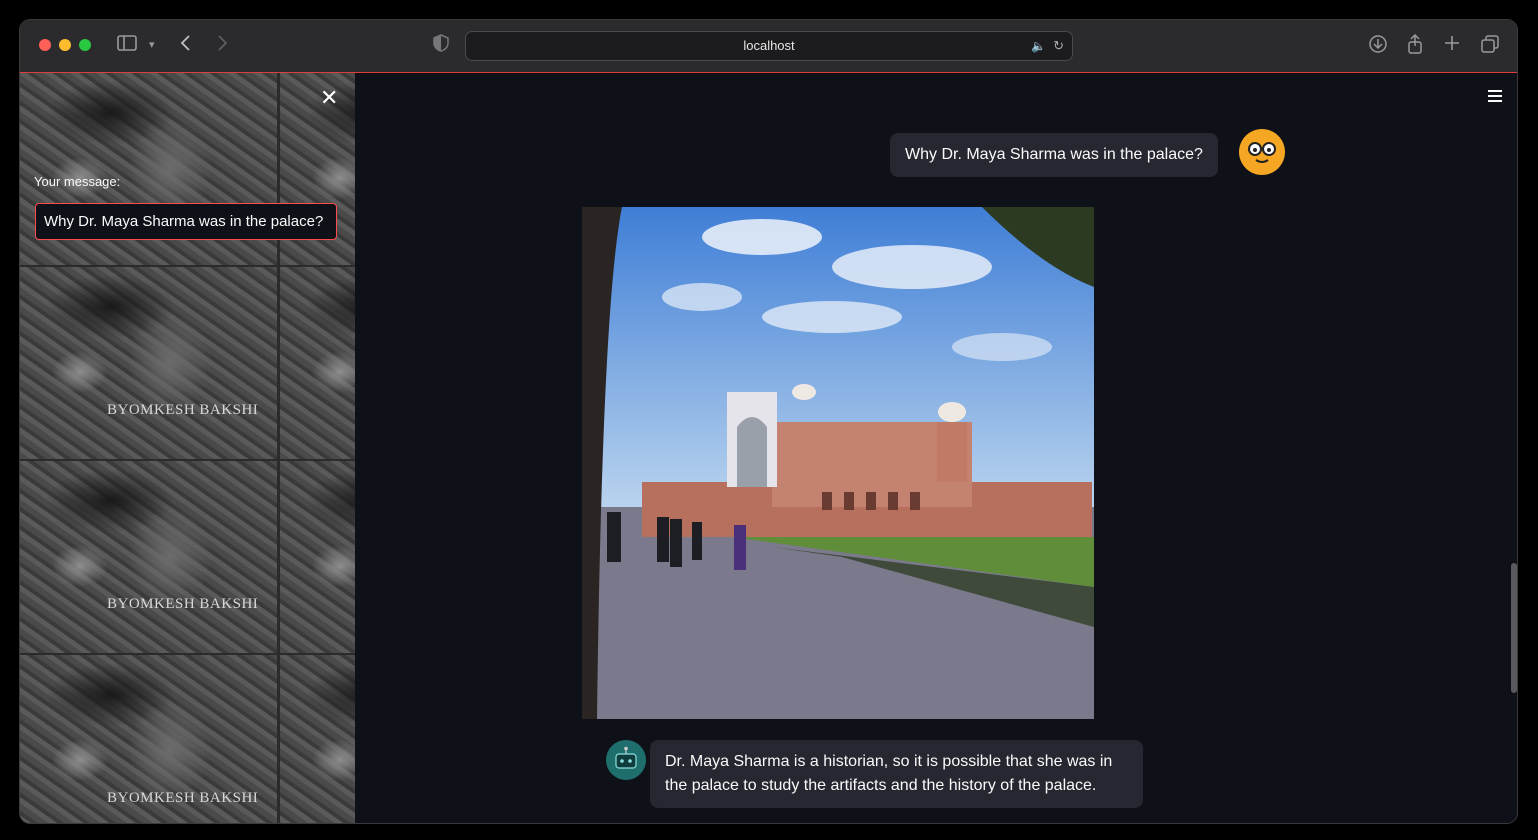  Describe the element at coordinates (1514, 628) in the screenshot. I see `scrollbar` at that location.